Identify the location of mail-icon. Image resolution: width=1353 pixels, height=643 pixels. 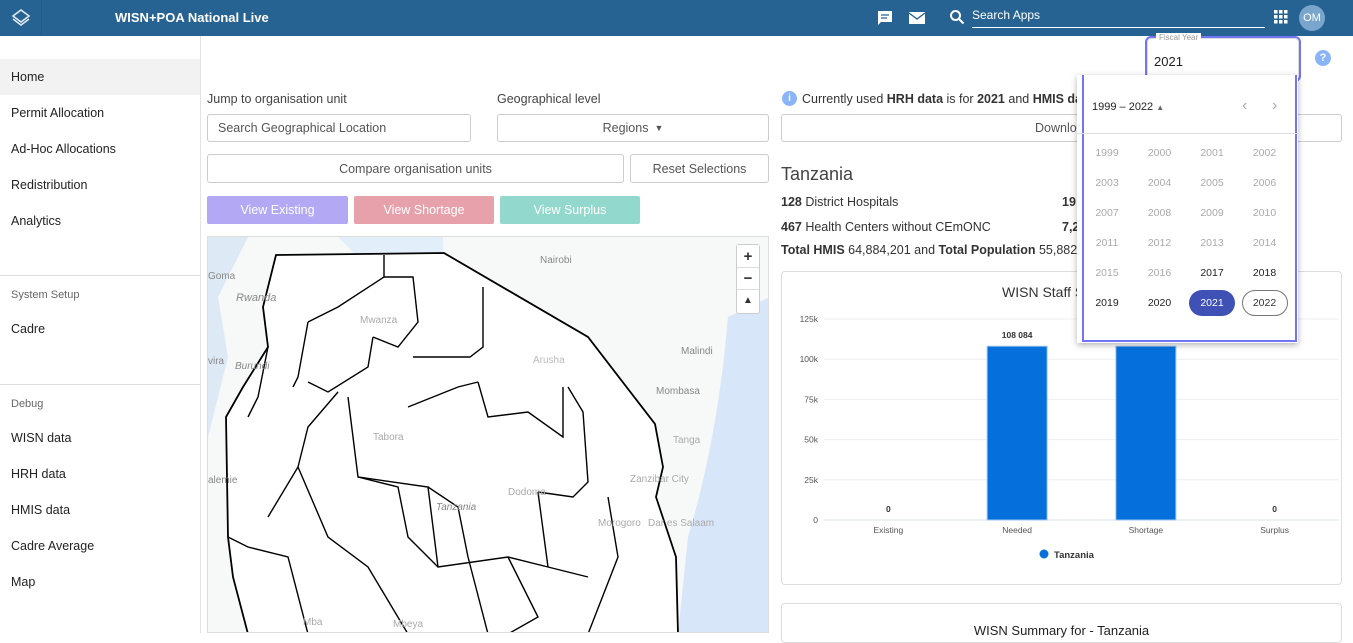
(918, 18).